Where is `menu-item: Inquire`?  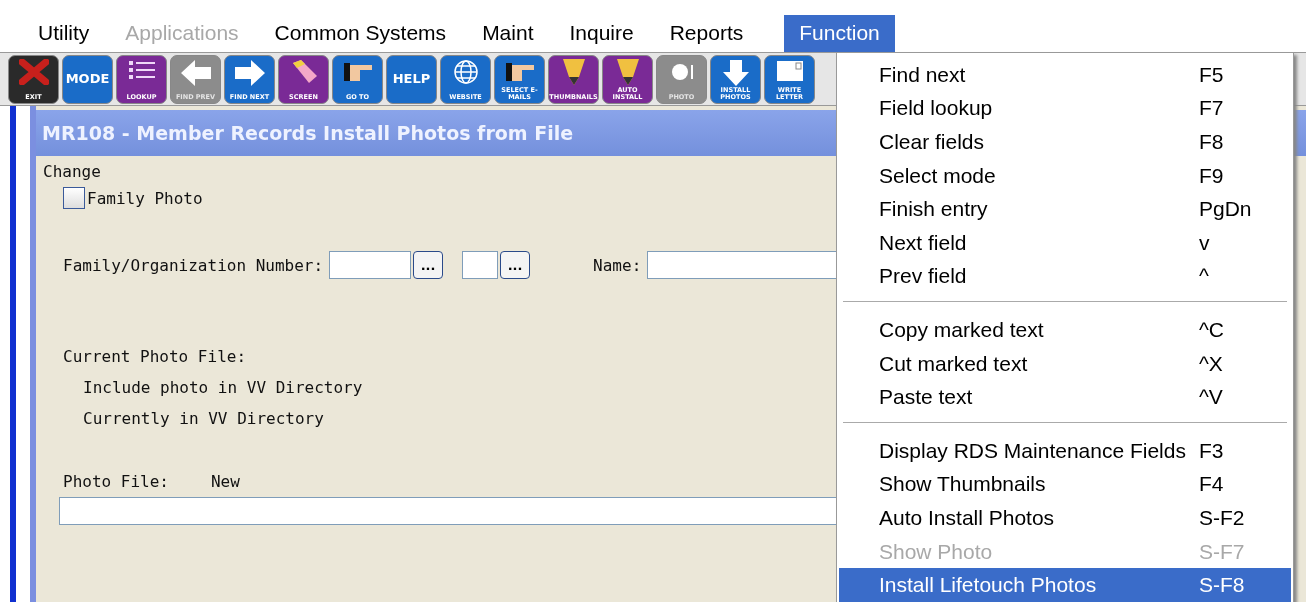
menu-item: Inquire is located at coordinates (601, 33).